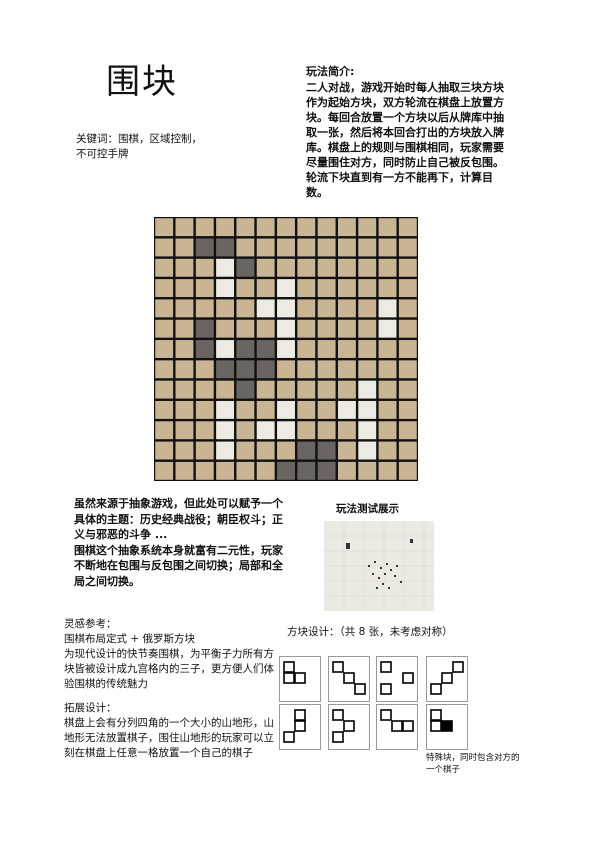 This screenshot has height=842, width=595. What do you see at coordinates (473, 764) in the screenshot?
I see `special-piece-note: 特殊块，同时包含对方的一个棋子` at bounding box center [473, 764].